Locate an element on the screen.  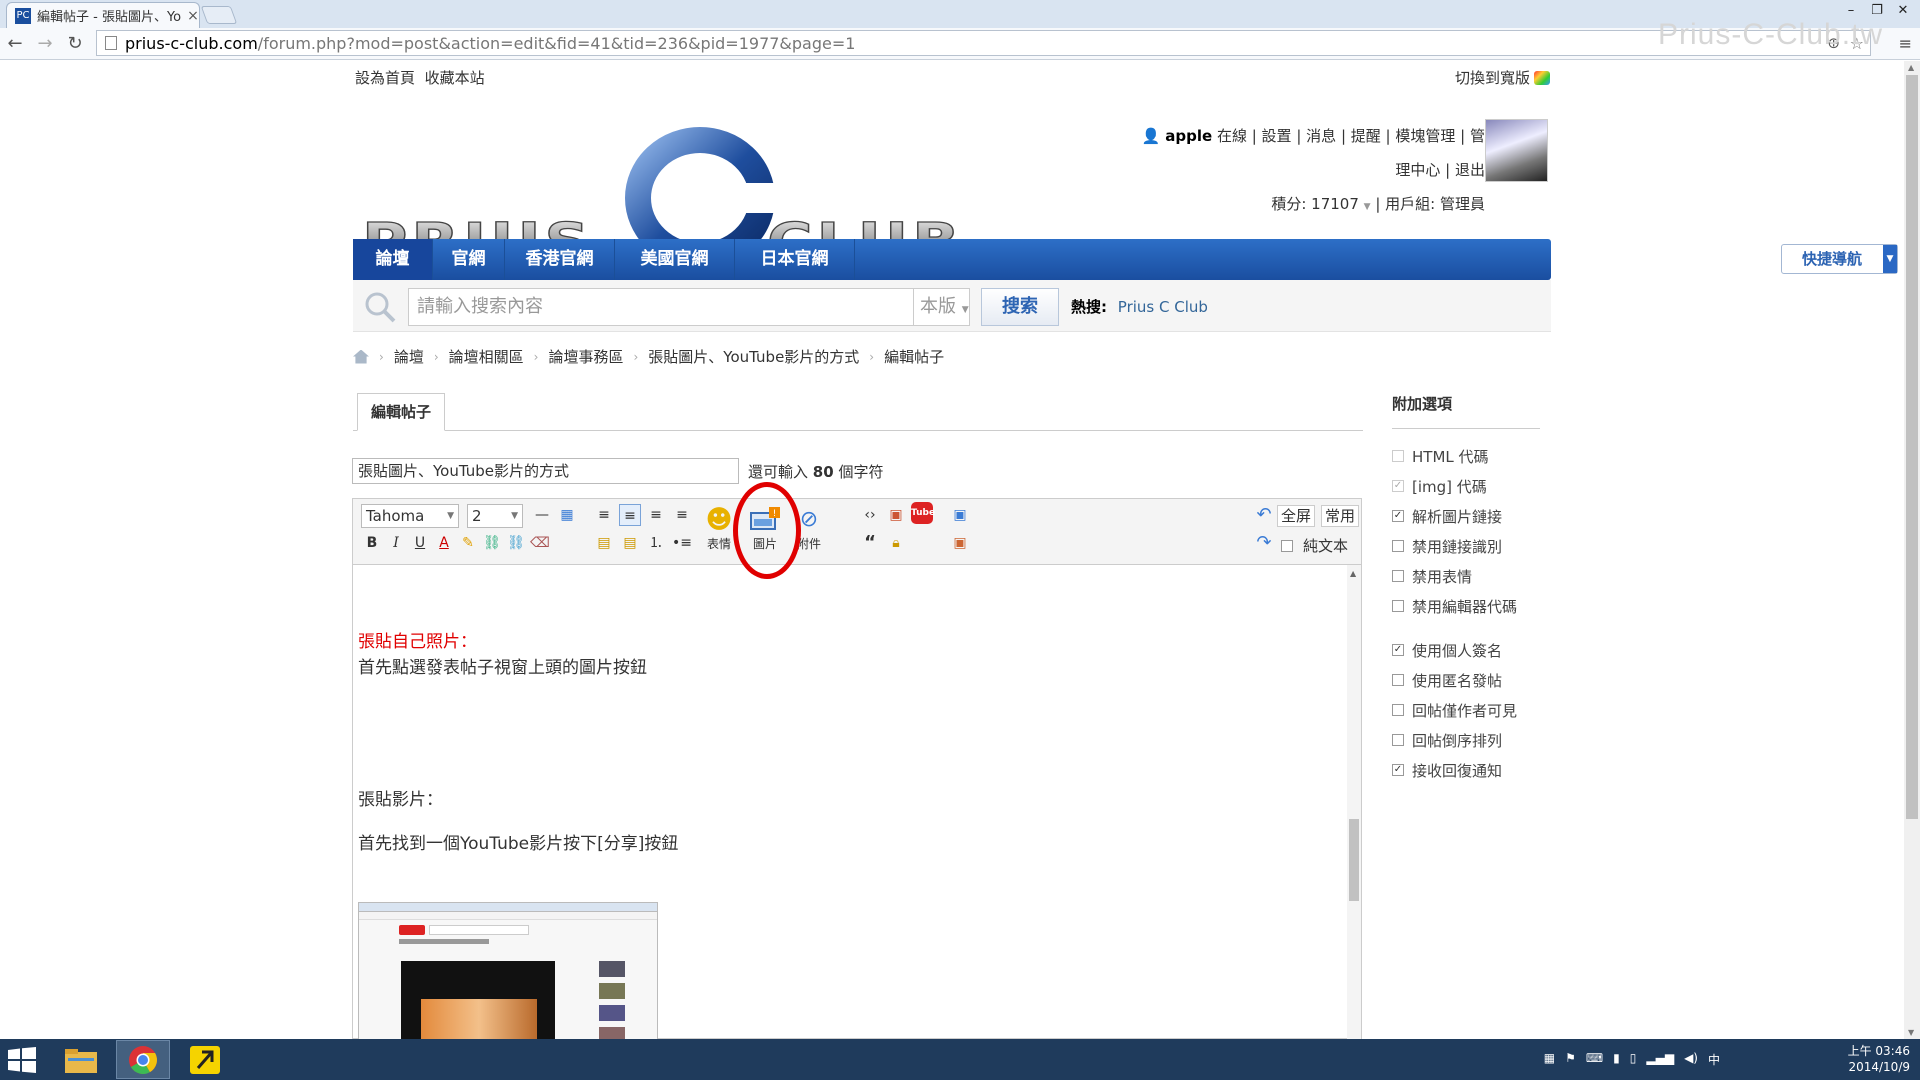
nav-item-jp-official: 日本官網 is located at coordinates (795, 259).